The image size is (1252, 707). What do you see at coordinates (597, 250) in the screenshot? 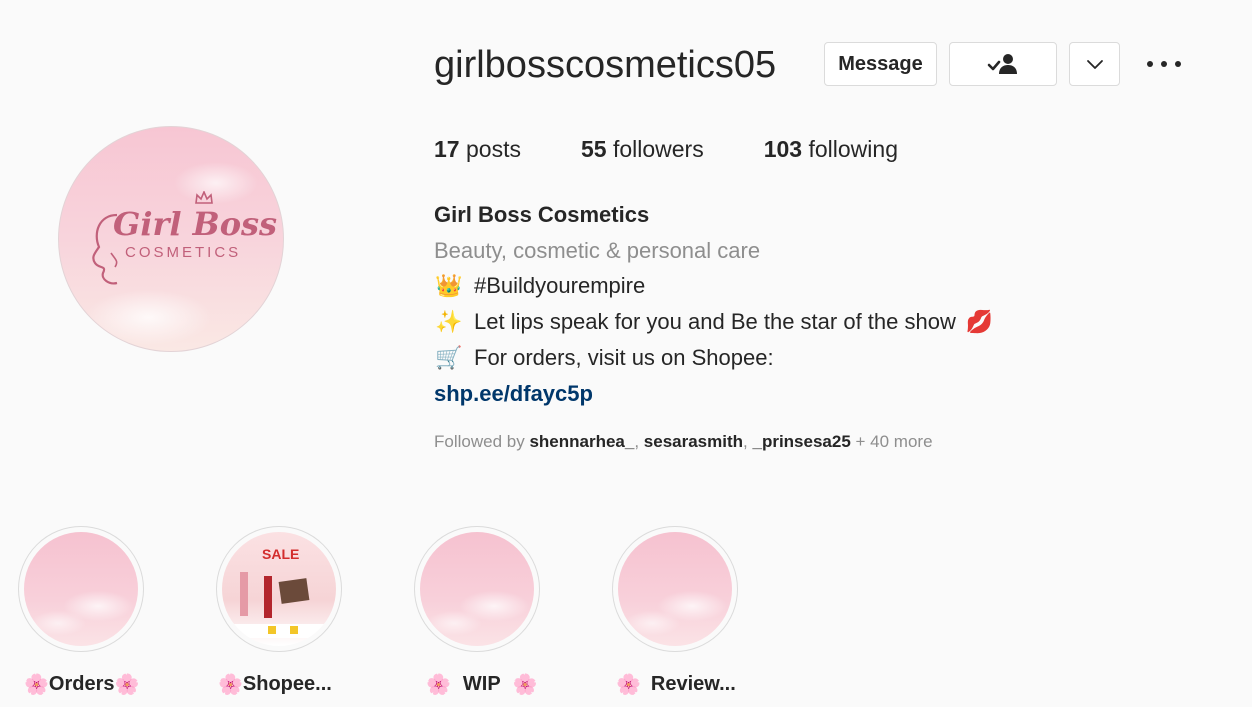
I see `profile-category: Beauty, cosmetic & personal care` at bounding box center [597, 250].